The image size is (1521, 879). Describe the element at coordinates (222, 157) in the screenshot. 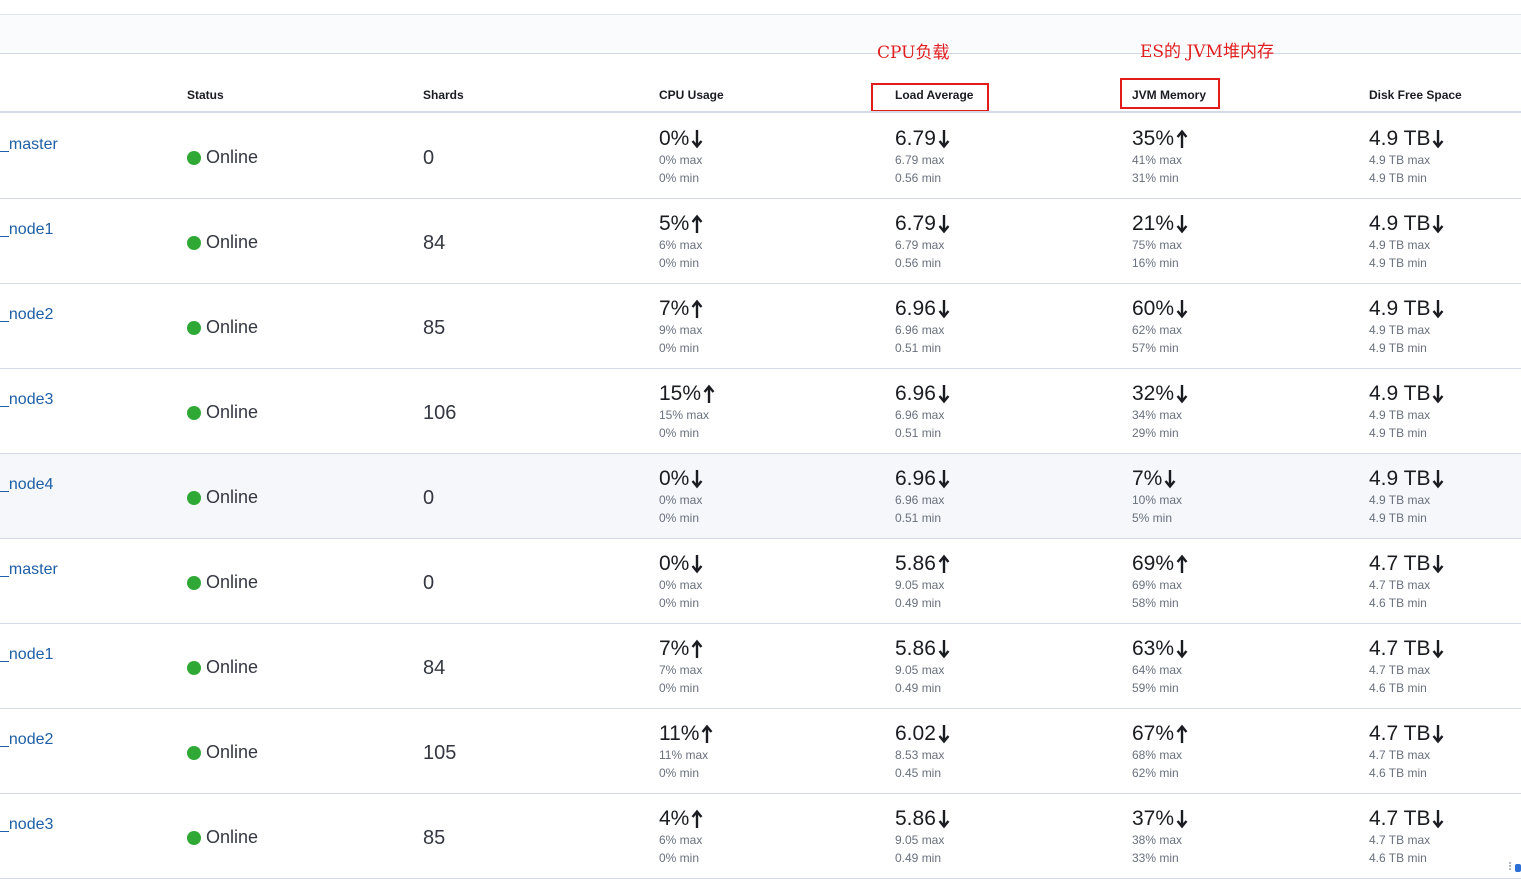

I see `status-cell: Online` at that location.